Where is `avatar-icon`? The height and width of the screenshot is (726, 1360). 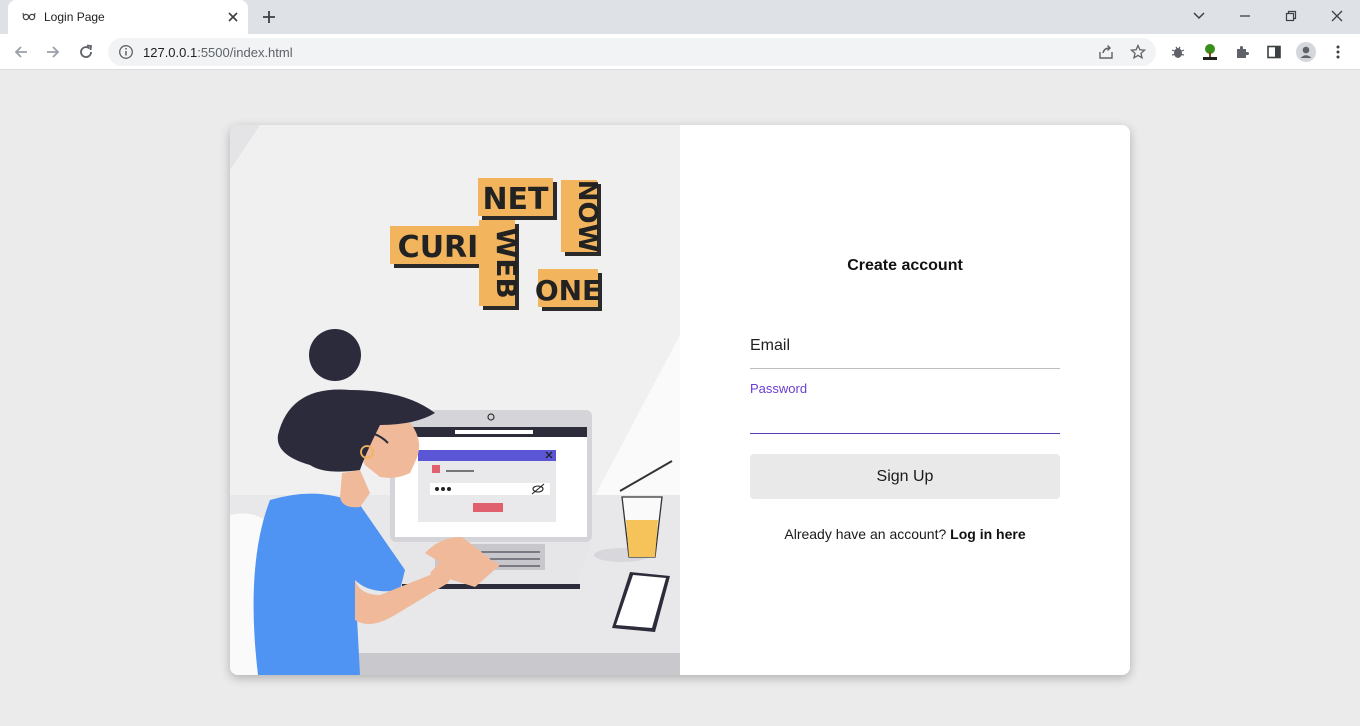
avatar-icon is located at coordinates (1306, 52).